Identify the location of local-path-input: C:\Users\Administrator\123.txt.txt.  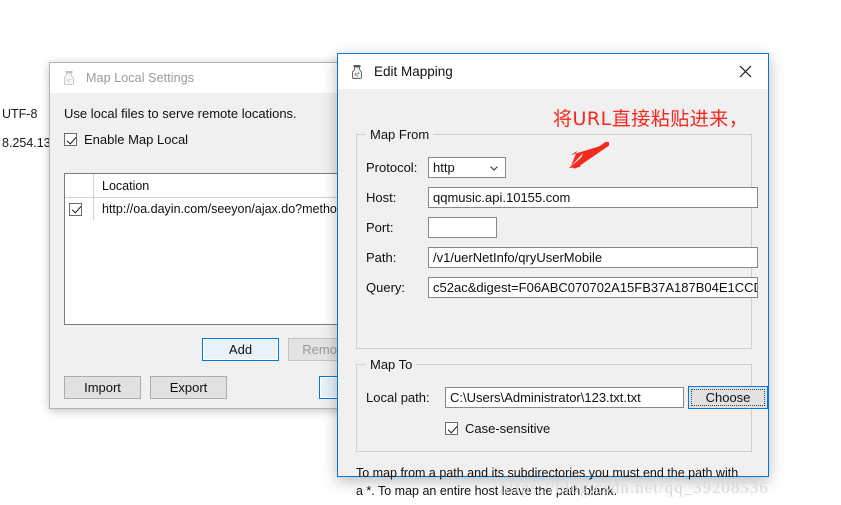
(564, 397).